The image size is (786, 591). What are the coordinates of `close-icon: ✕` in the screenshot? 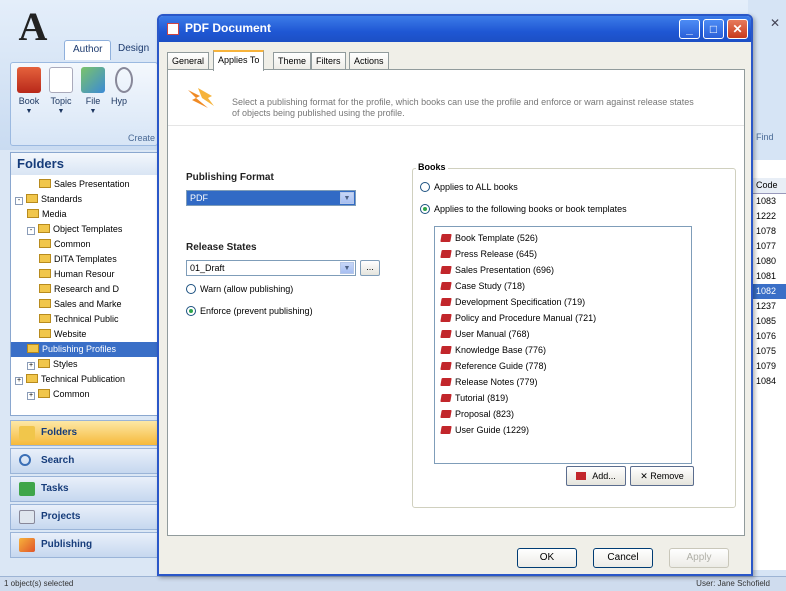 It's located at (775, 23).